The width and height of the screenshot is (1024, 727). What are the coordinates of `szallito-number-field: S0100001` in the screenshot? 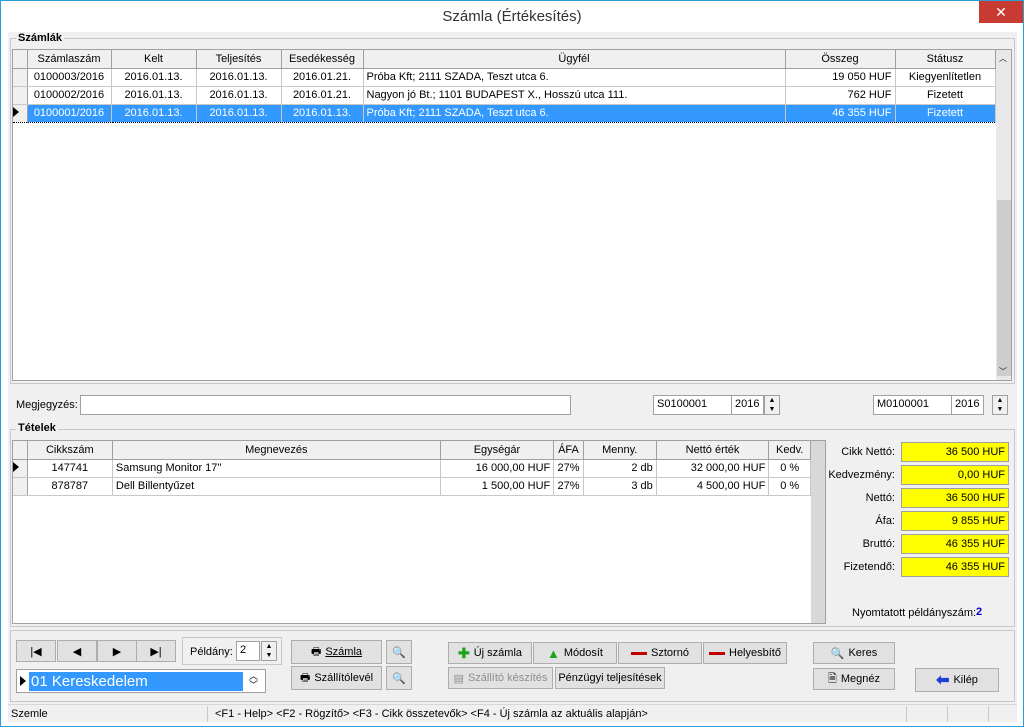 It's located at (692, 405).